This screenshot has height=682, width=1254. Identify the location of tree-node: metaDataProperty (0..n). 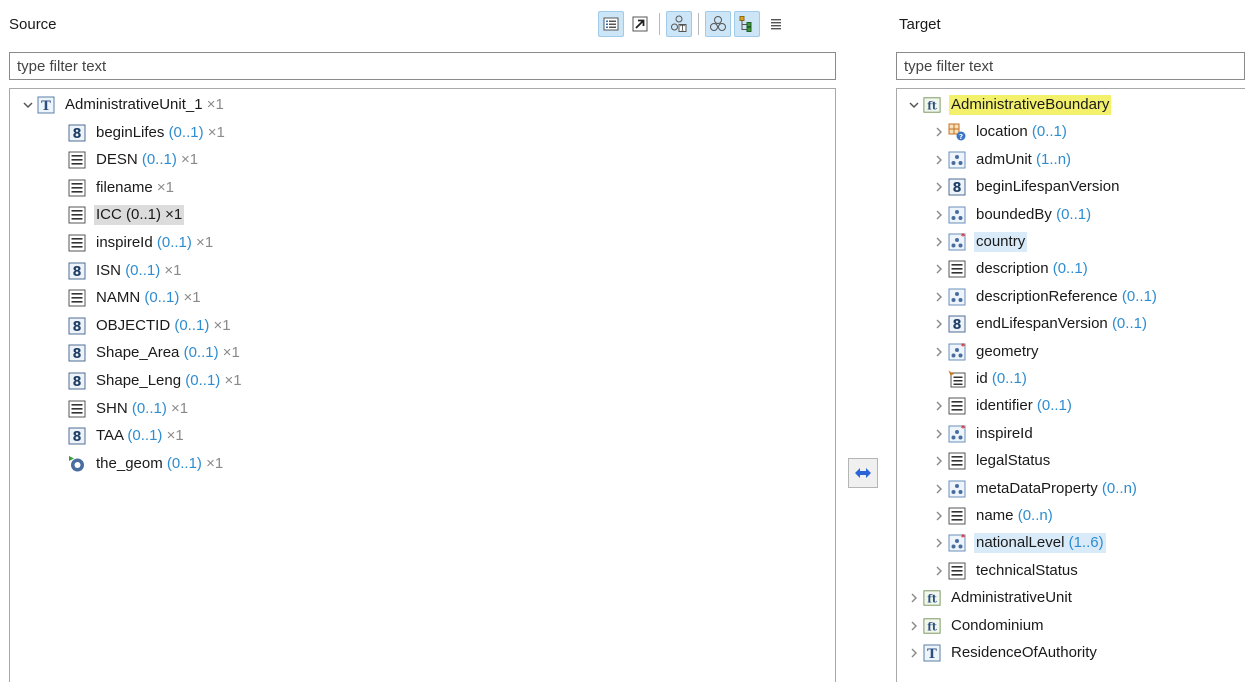
(1034, 489).